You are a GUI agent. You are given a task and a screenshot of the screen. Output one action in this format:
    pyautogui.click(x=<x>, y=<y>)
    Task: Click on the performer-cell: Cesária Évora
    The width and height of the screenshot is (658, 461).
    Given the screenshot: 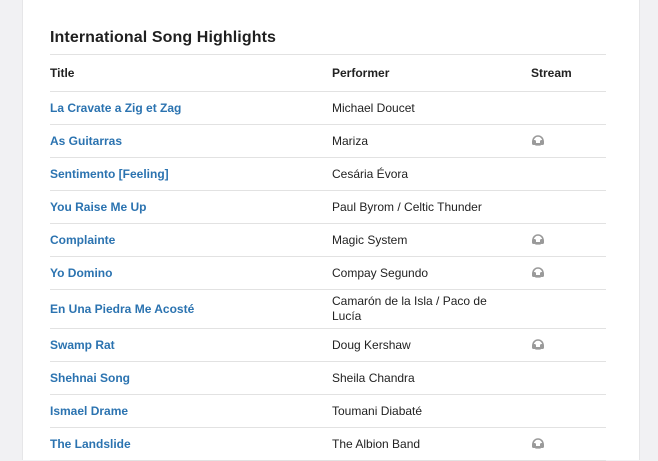 What is the action you would take?
    pyautogui.click(x=431, y=174)
    